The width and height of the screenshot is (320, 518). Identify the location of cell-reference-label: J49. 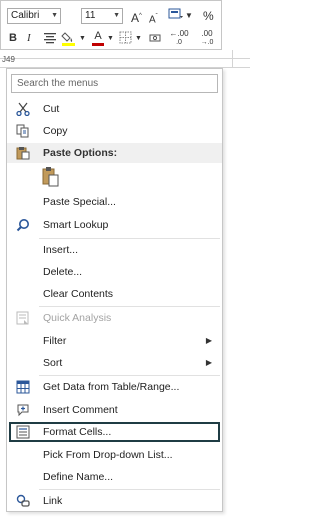
(8, 59).